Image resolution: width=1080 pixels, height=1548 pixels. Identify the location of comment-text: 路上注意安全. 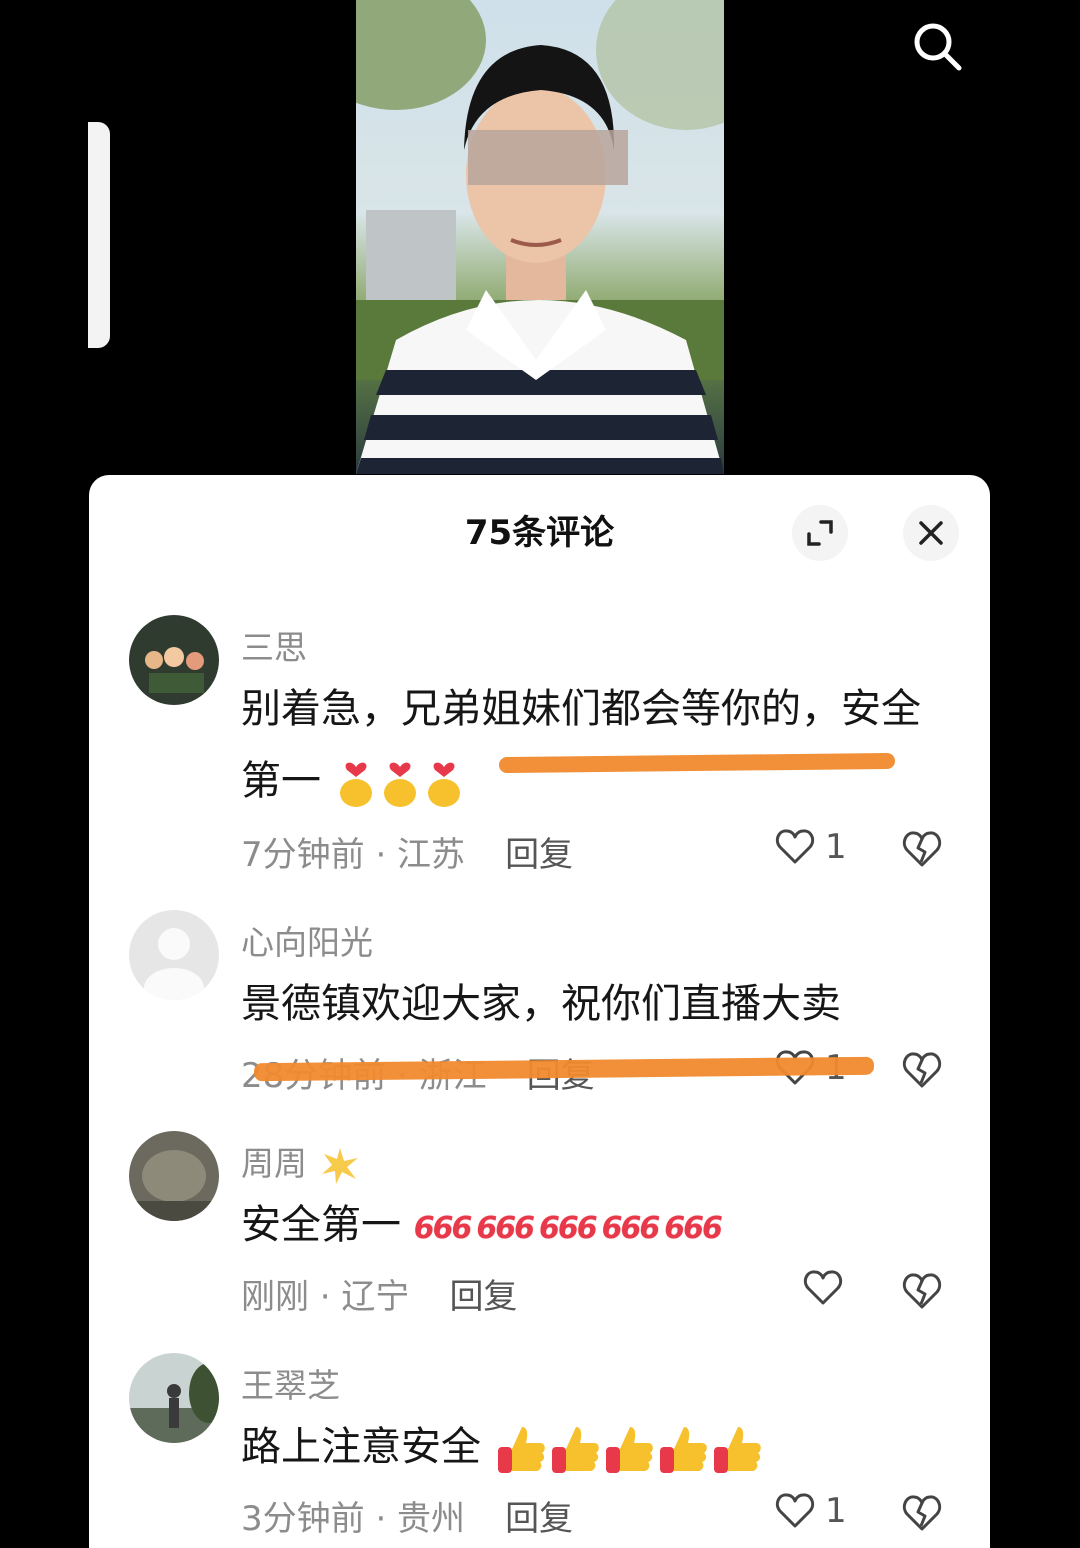
(591, 1447).